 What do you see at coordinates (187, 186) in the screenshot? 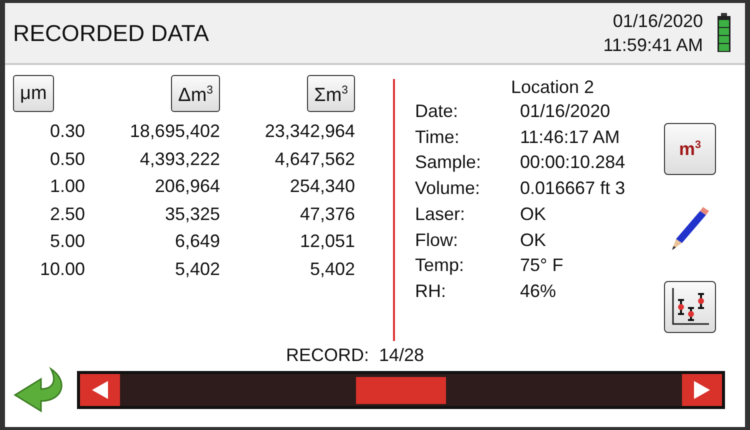
I see `table-cell-text: 206,964` at bounding box center [187, 186].